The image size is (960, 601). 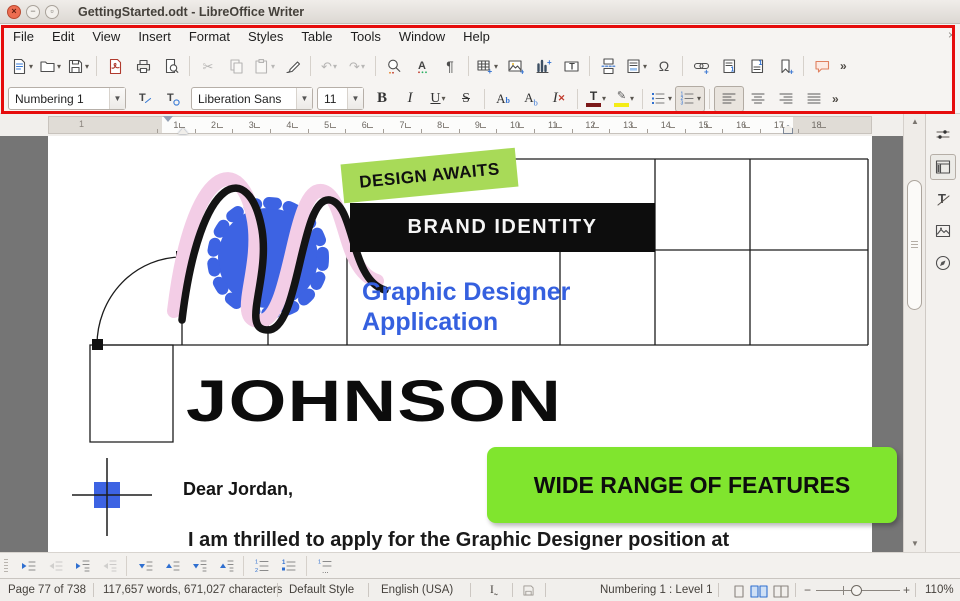 I want to click on sidebar-tab-navigator, so click(x=943, y=263).